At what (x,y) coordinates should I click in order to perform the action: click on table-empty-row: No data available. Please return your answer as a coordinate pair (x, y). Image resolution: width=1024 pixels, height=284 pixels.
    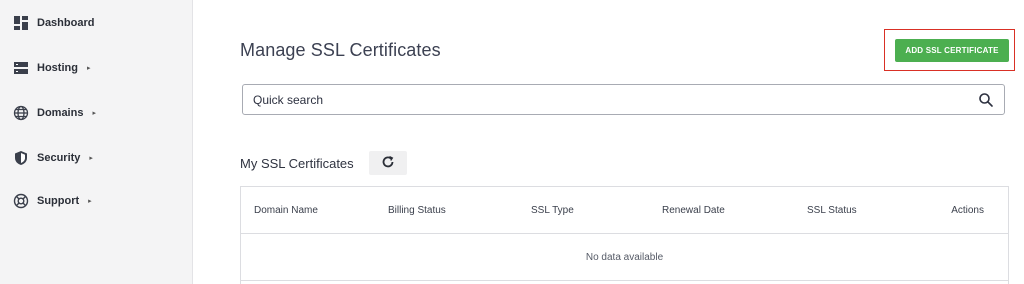
    Looking at the image, I should click on (624, 257).